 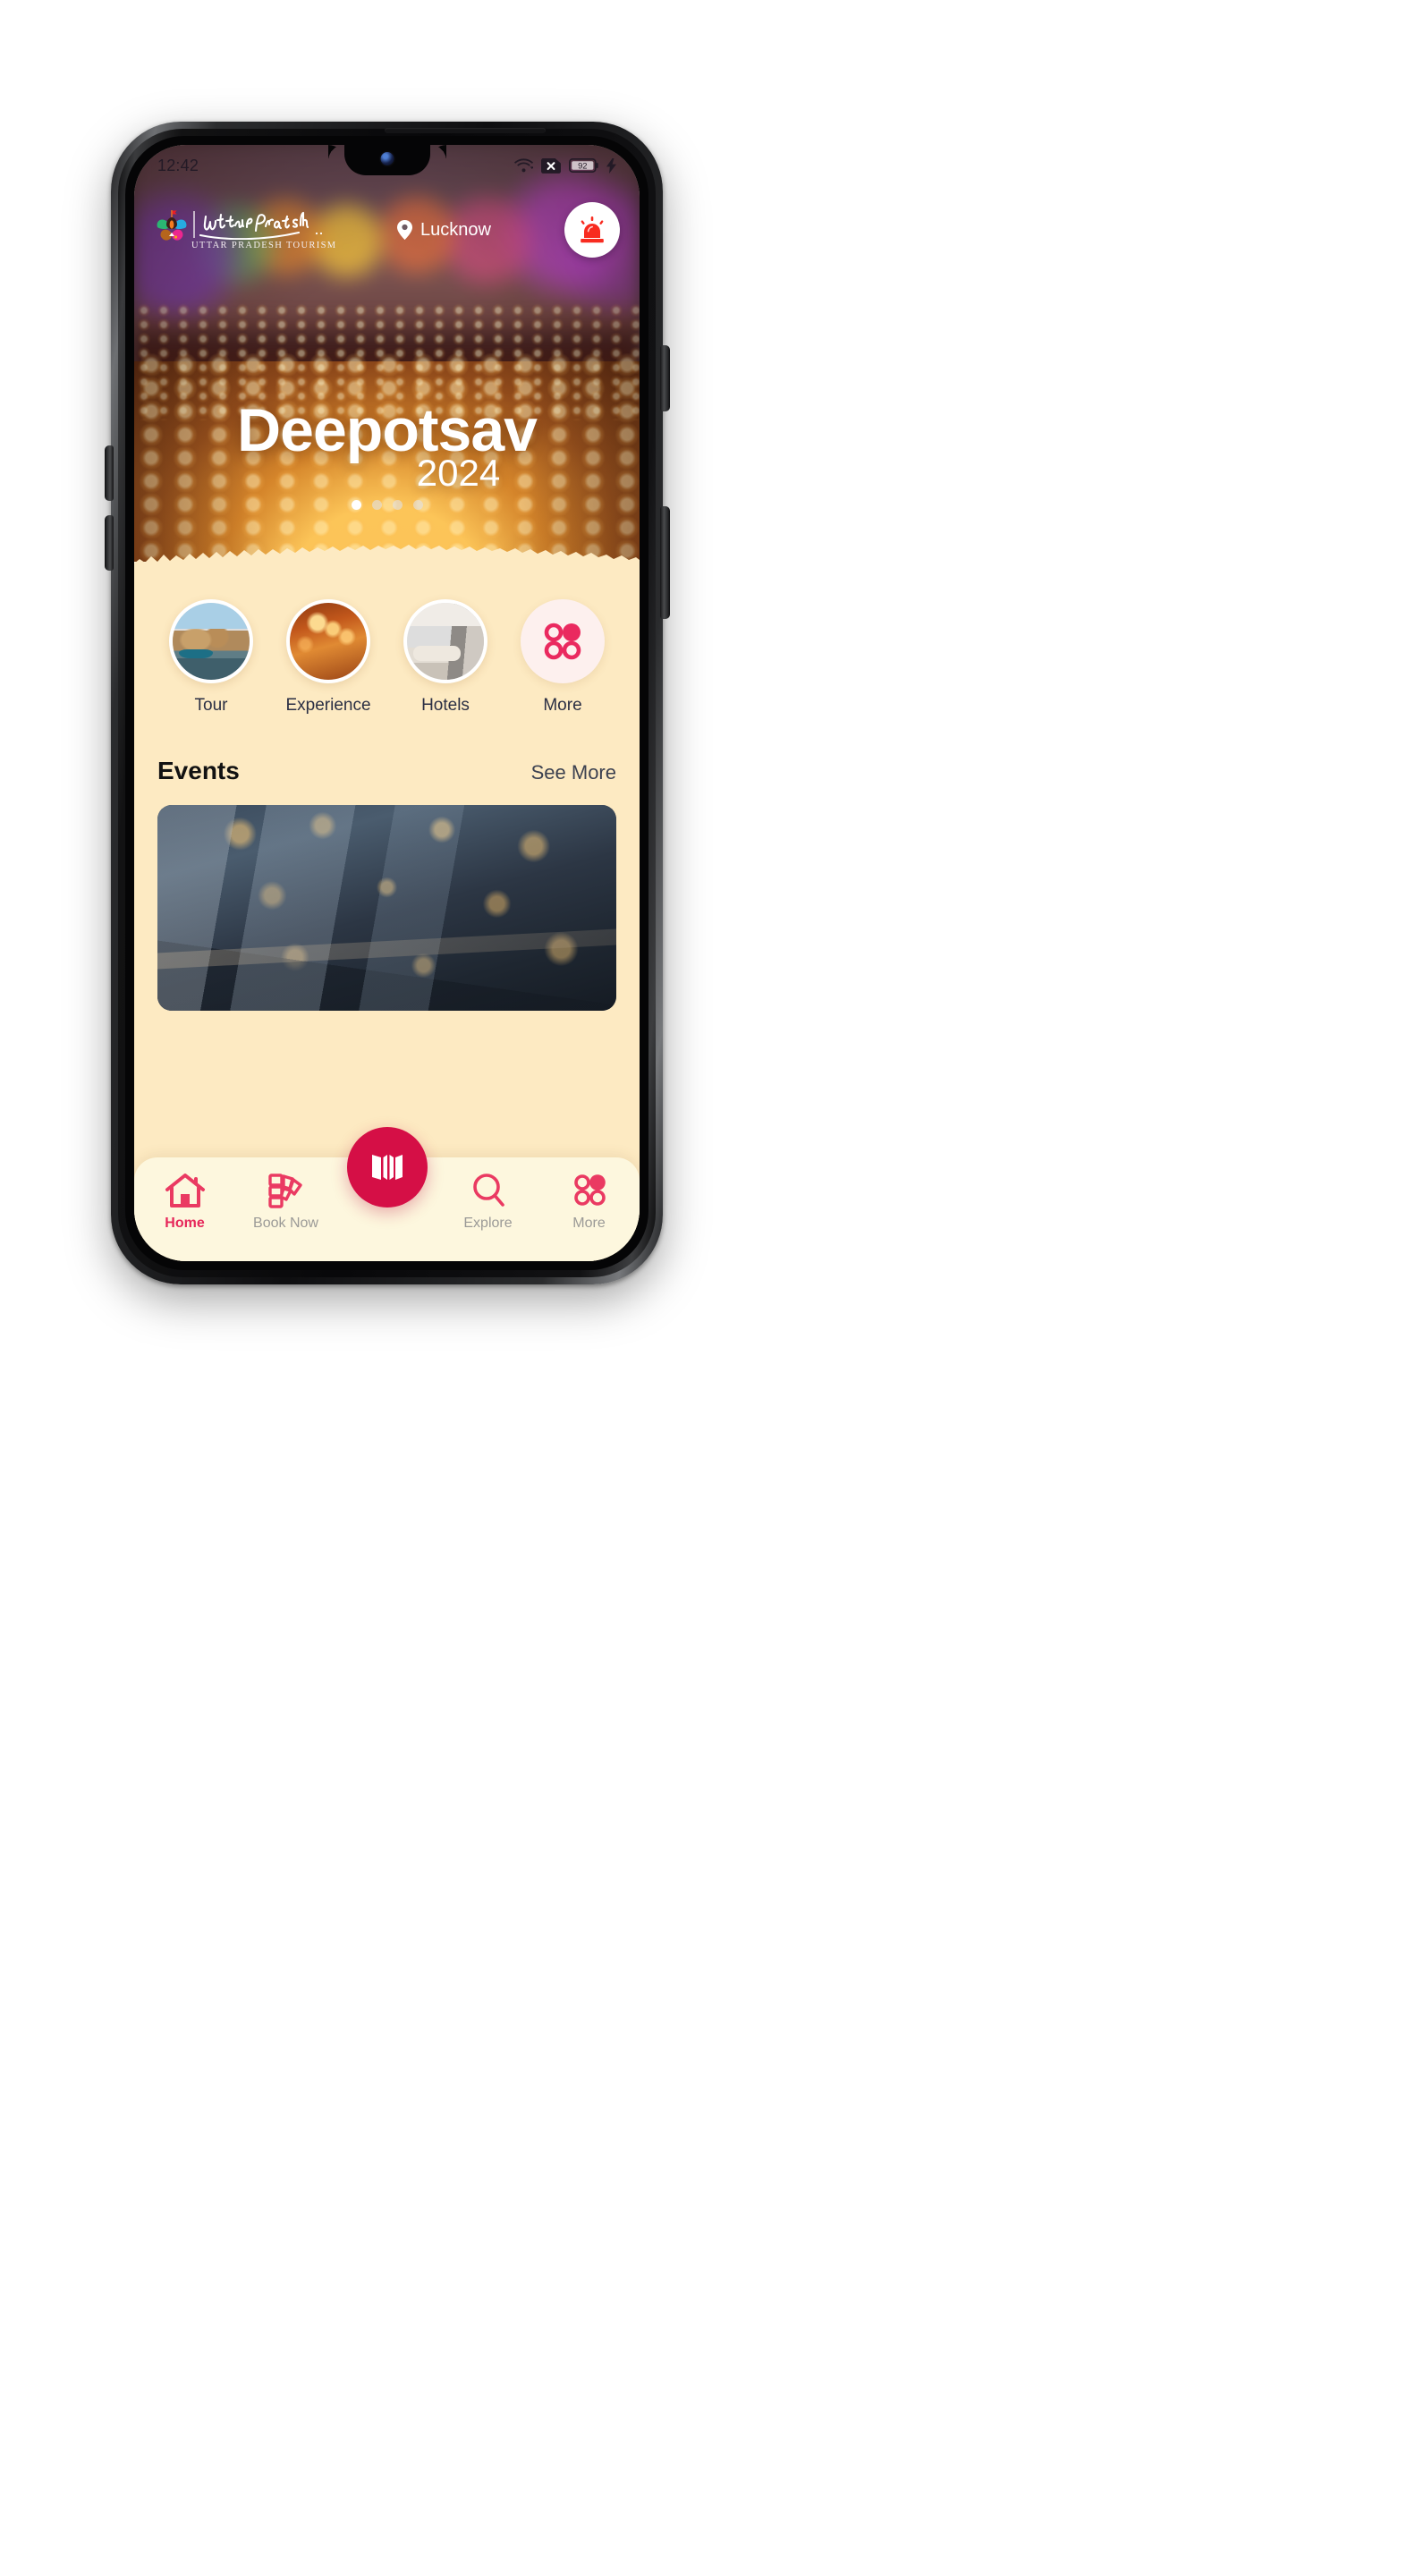 I want to click on location-label: Lucknow, so click(x=455, y=229).